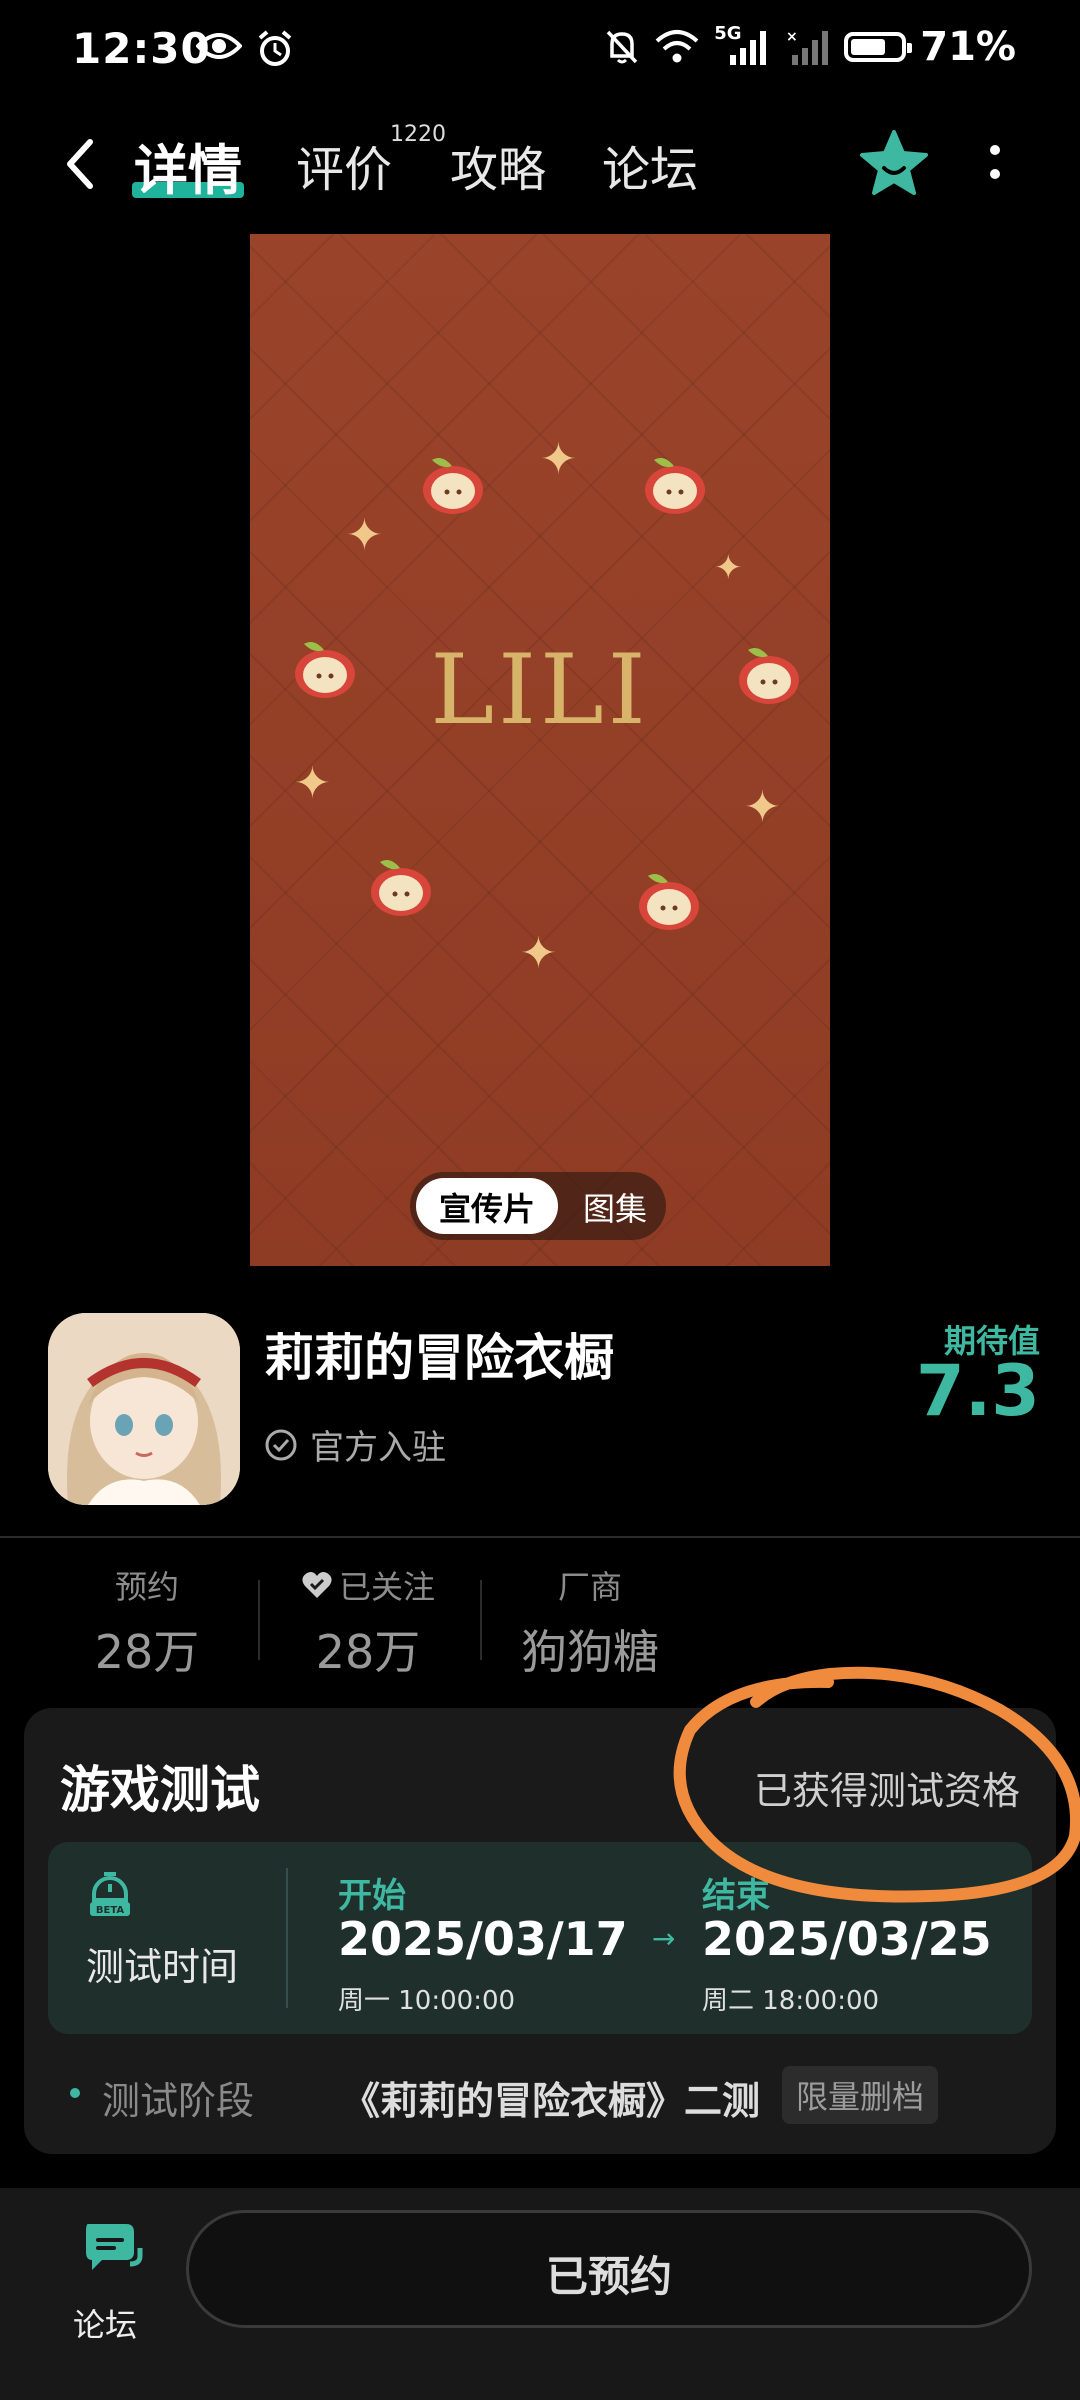  I want to click on app-icon, so click(144, 1409).